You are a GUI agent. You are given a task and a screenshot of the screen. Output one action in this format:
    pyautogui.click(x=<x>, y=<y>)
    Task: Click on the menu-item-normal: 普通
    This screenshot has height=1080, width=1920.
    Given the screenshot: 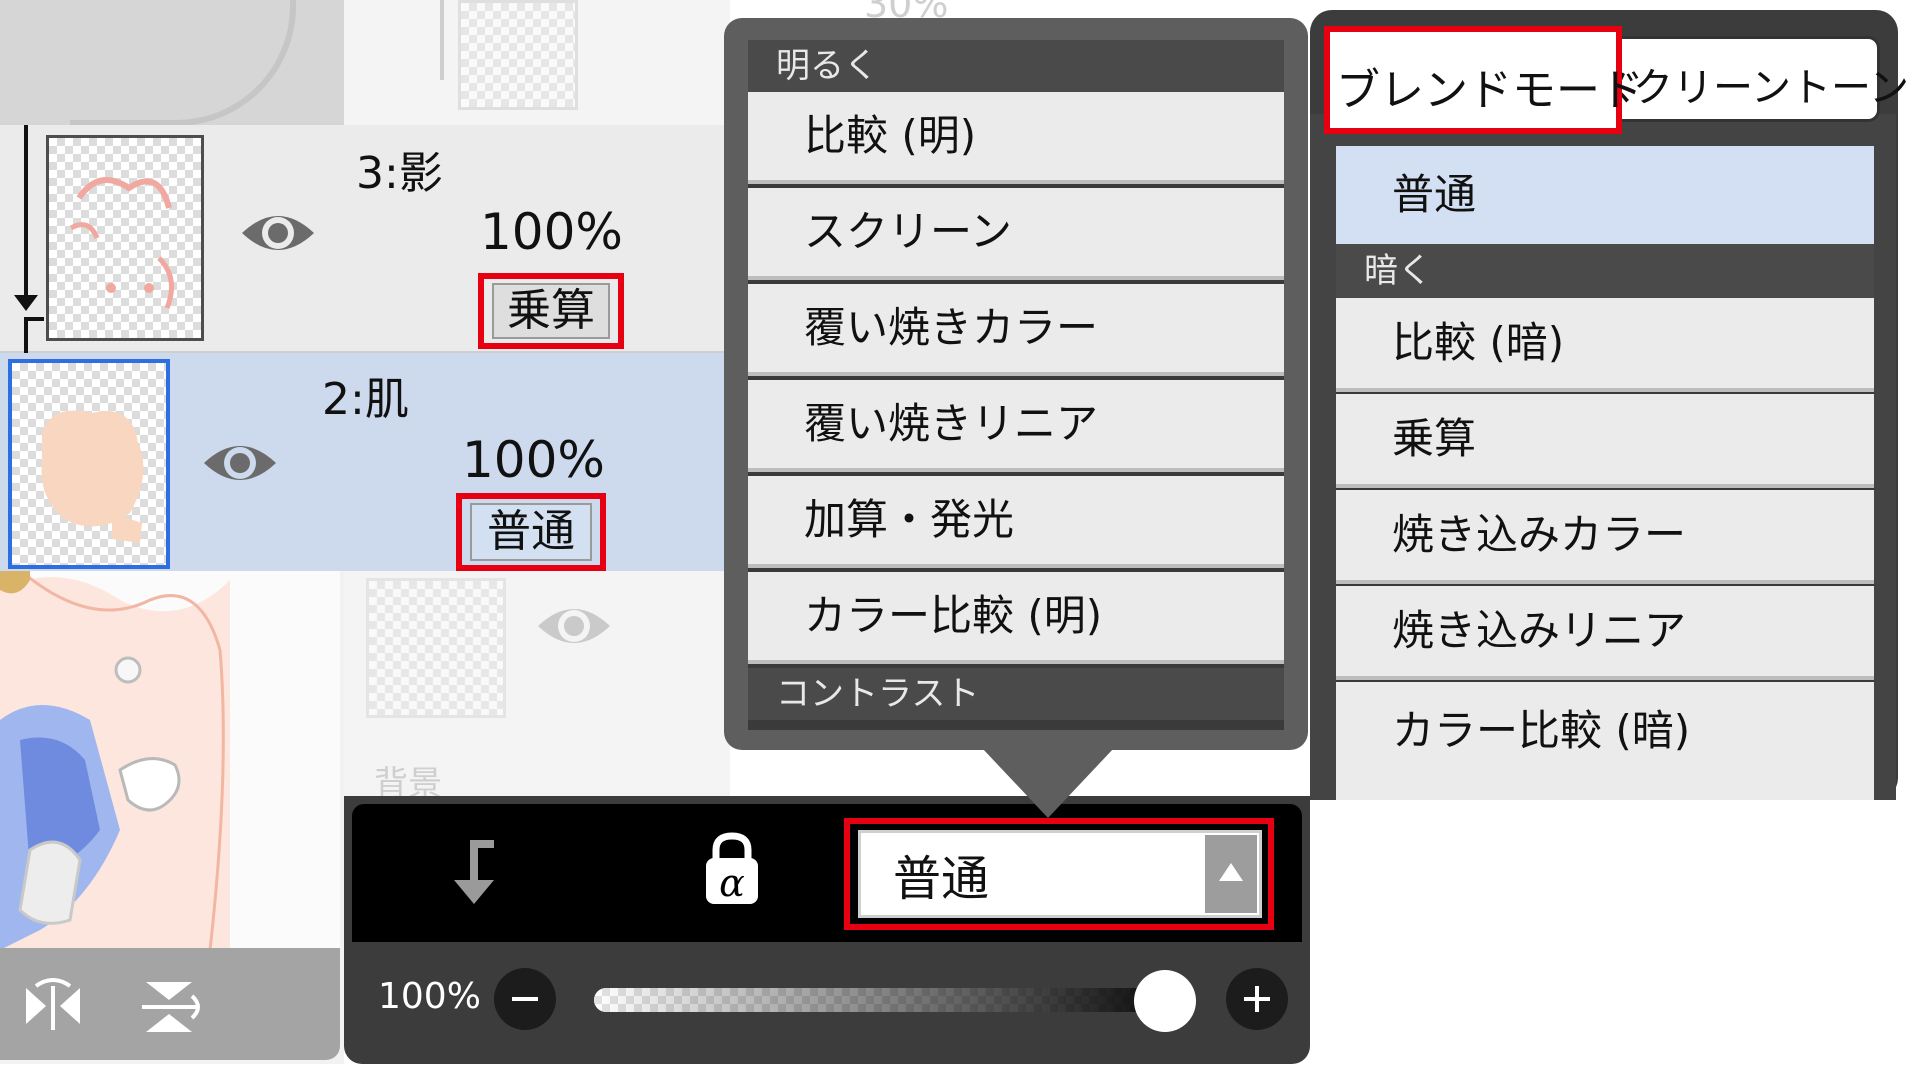 What is the action you would take?
    pyautogui.click(x=1605, y=195)
    